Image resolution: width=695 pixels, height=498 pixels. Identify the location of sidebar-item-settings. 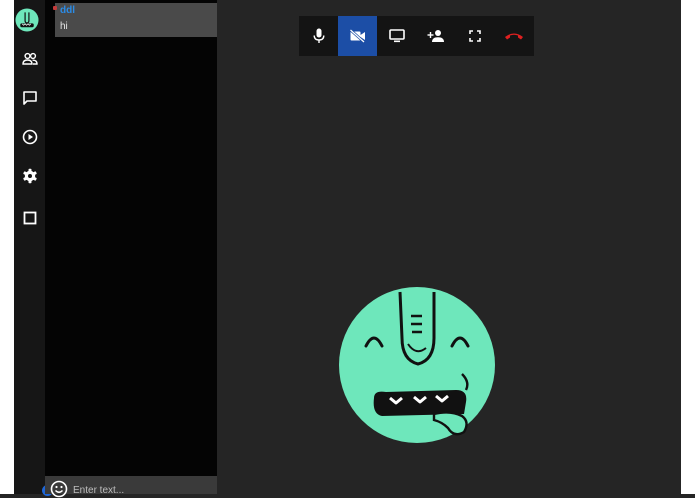
(29, 176).